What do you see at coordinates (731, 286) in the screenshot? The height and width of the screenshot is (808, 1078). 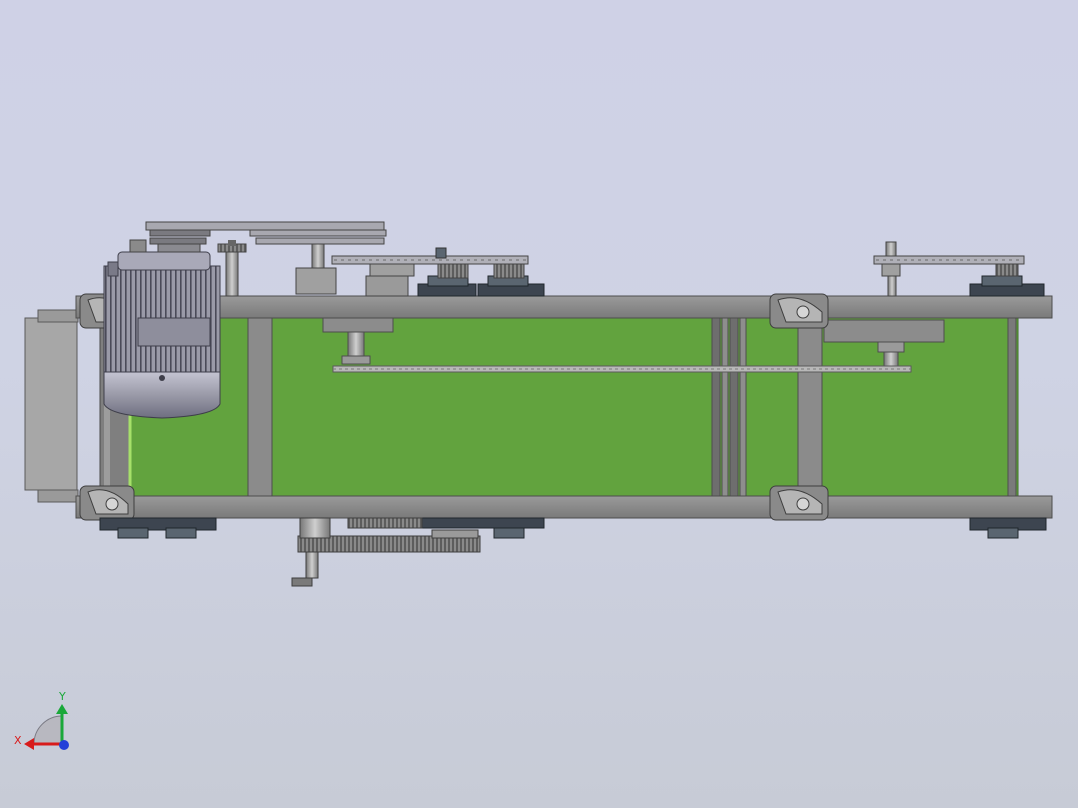 I see `top-bearings` at bounding box center [731, 286].